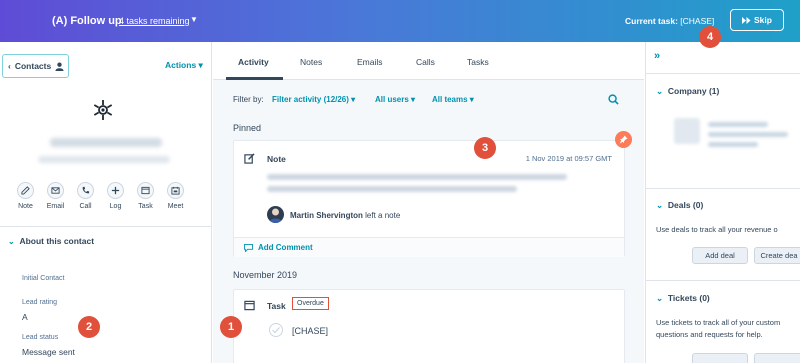 The height and width of the screenshot is (363, 800). Describe the element at coordinates (710, 37) in the screenshot. I see `callout-badge-4: 4` at that location.